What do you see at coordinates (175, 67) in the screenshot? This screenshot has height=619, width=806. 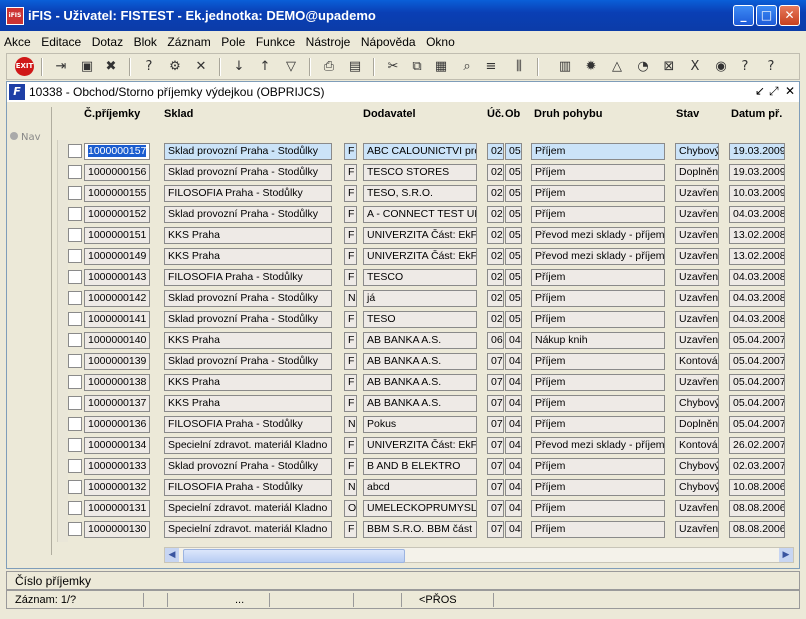 I see `execute-query-icon: ⚙` at bounding box center [175, 67].